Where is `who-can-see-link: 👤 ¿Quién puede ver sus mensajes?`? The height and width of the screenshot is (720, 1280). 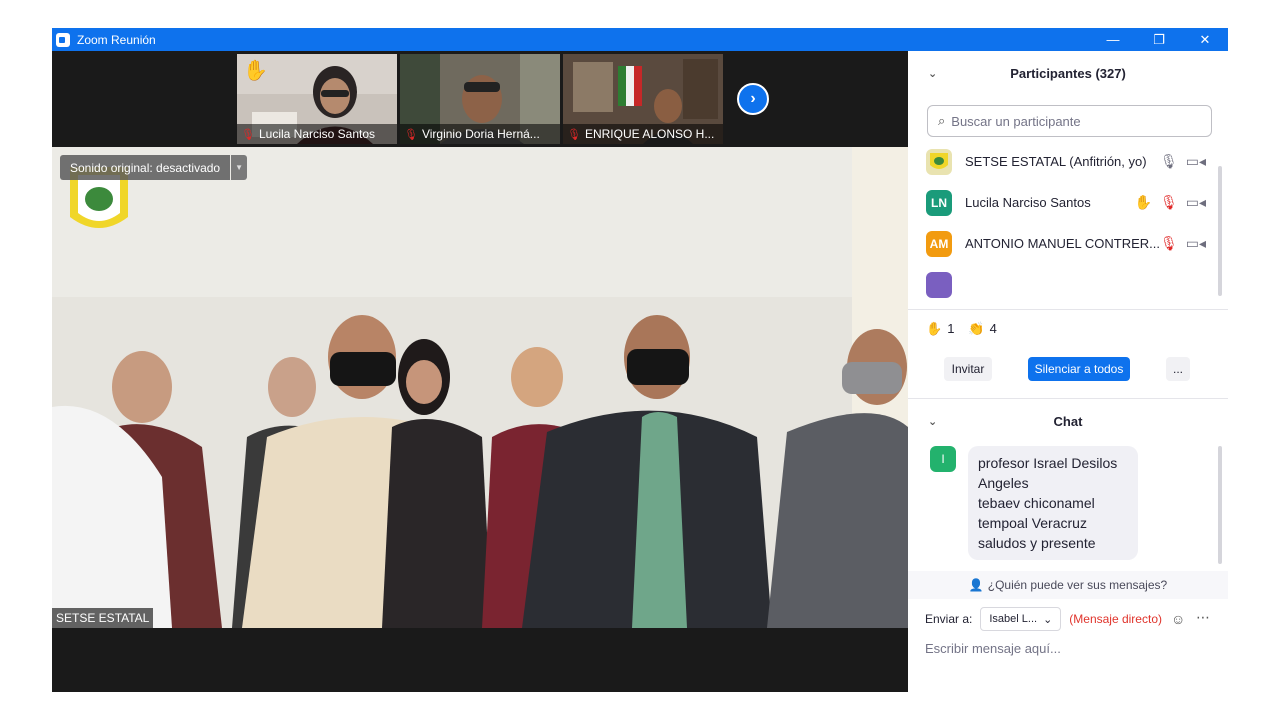 who-can-see-link: 👤 ¿Quién puede ver sus mensajes? is located at coordinates (1068, 585).